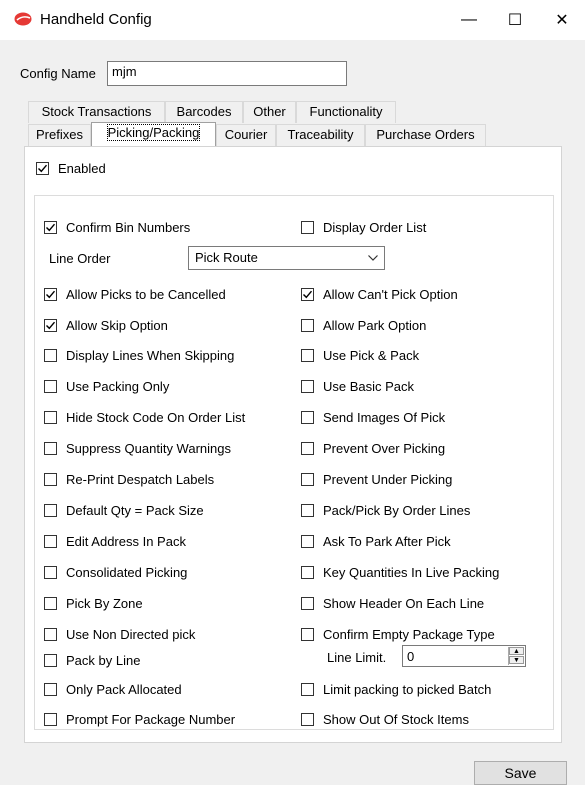 This screenshot has height=785, width=585. Describe the element at coordinates (144, 417) in the screenshot. I see `hide-stock-code-on-order-list-checkbox: Hide Stock Code On Order List` at that location.